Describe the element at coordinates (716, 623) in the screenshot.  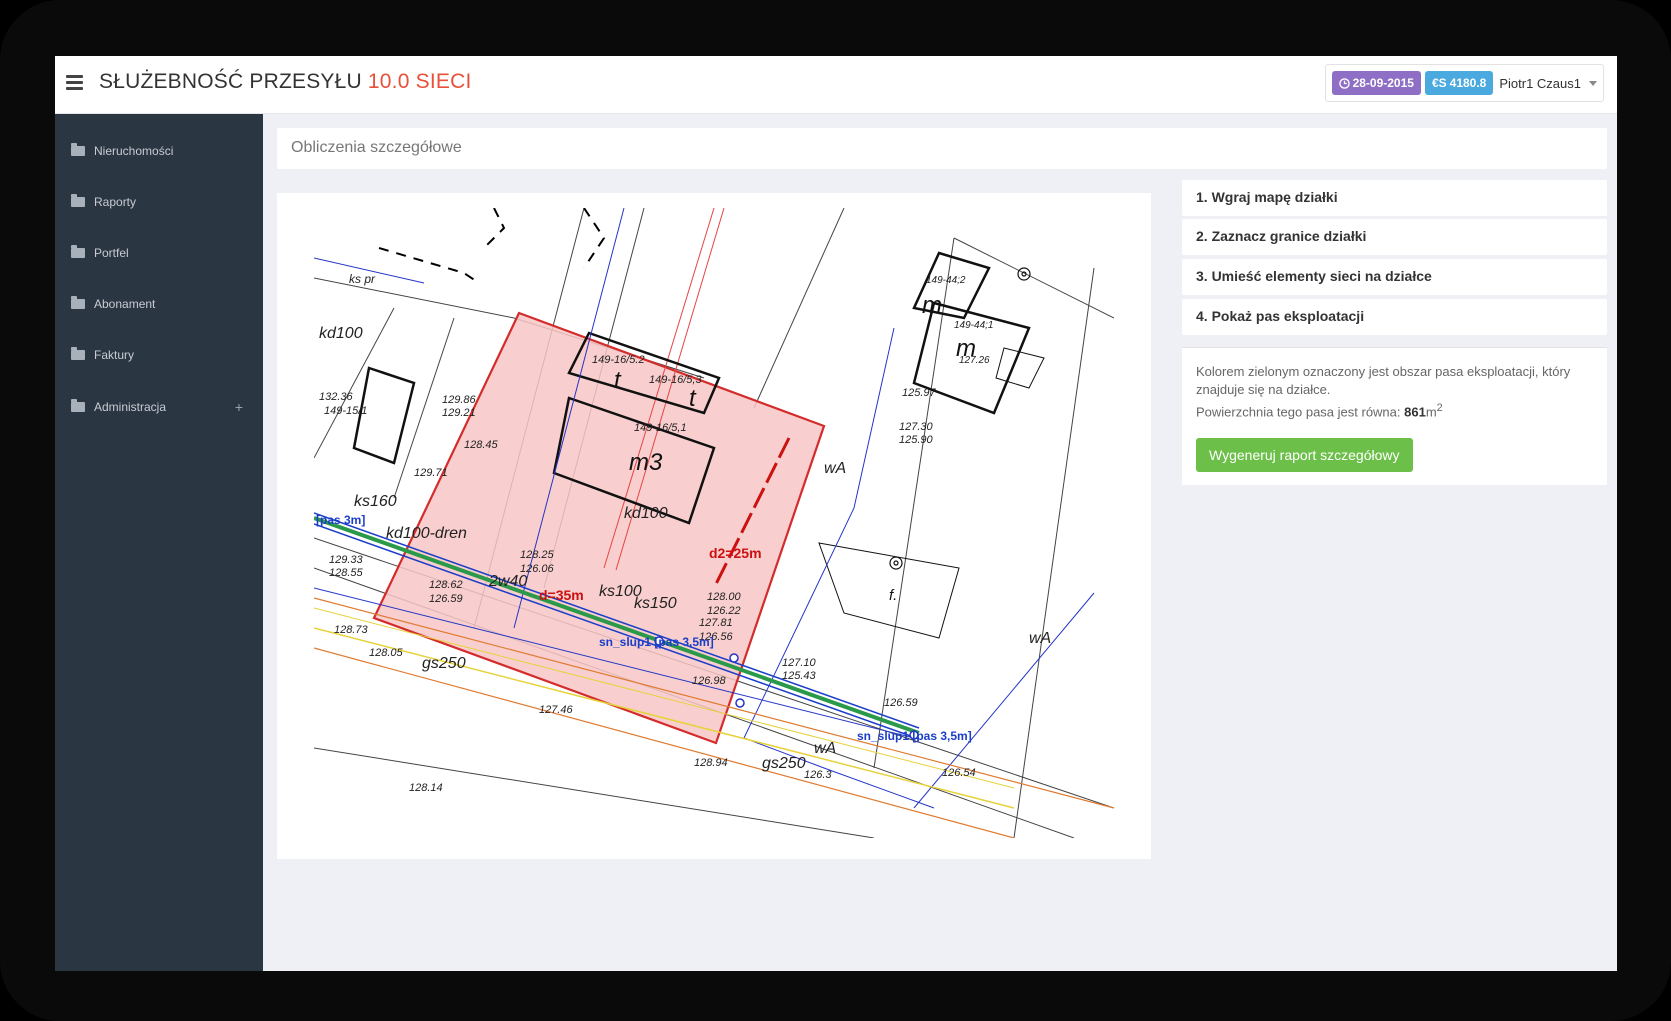
I see `height-label: 127.81` at that location.